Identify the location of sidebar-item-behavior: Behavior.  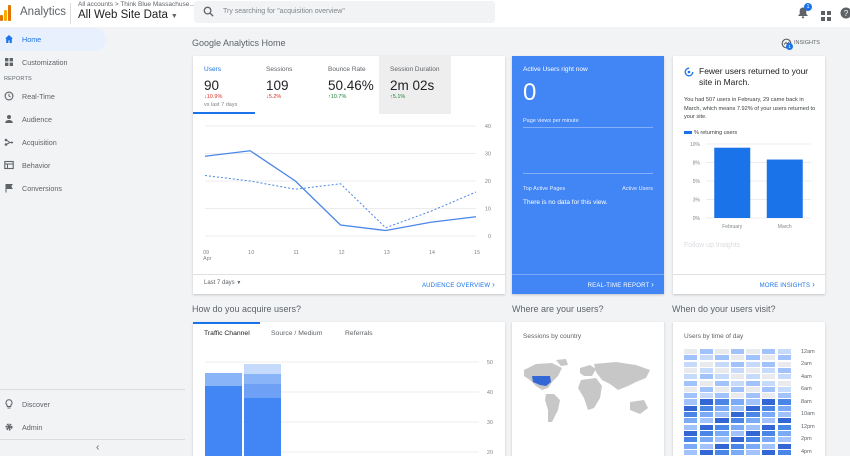
(53, 165).